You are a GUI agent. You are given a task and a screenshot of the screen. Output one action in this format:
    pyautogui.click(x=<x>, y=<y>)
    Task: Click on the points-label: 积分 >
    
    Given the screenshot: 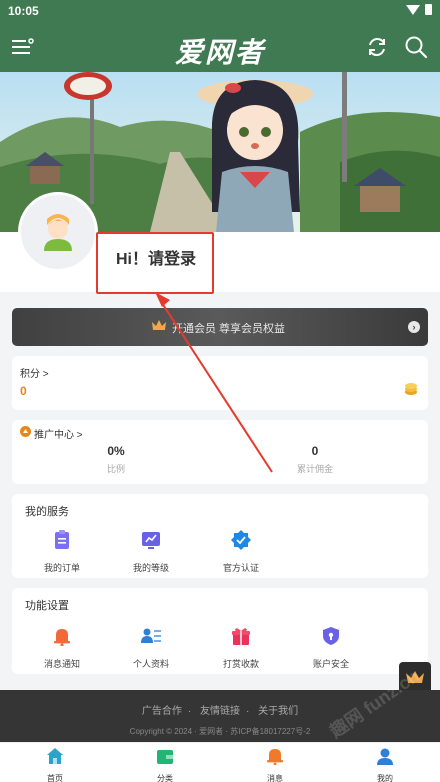 What is the action you would take?
    pyautogui.click(x=34, y=374)
    